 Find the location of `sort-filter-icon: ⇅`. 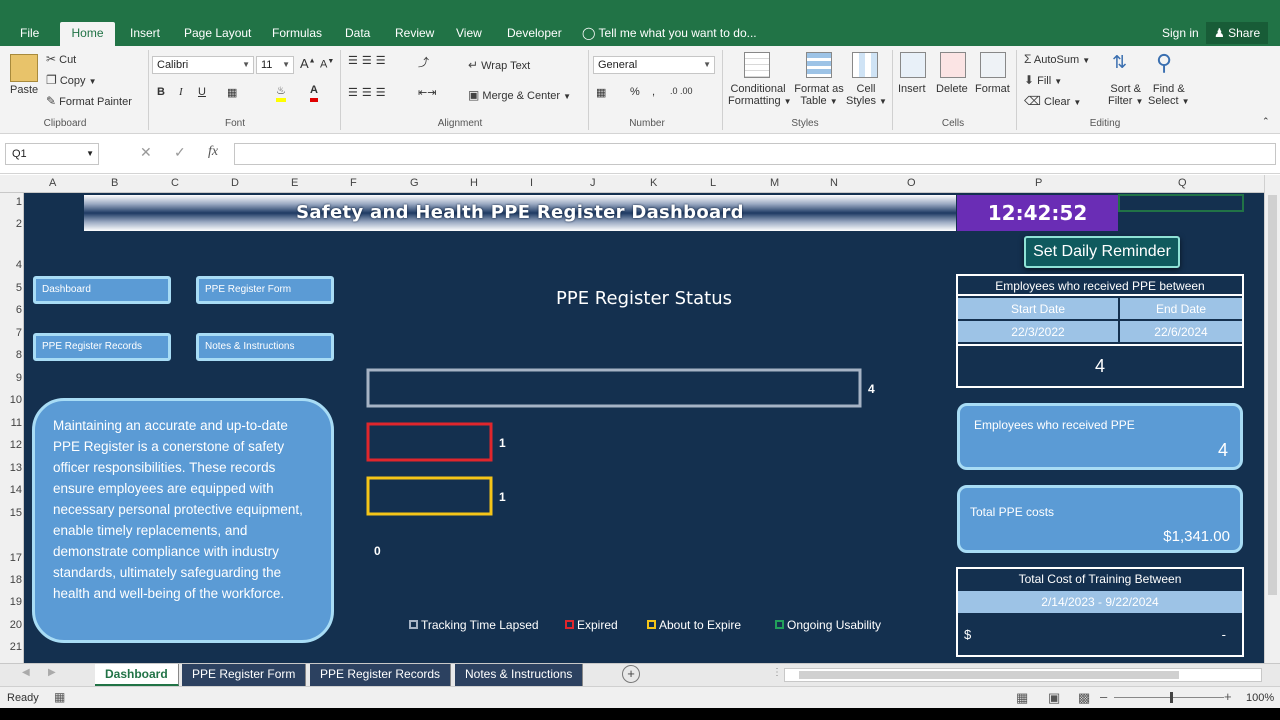

sort-filter-icon: ⇅ is located at coordinates (1119, 62).